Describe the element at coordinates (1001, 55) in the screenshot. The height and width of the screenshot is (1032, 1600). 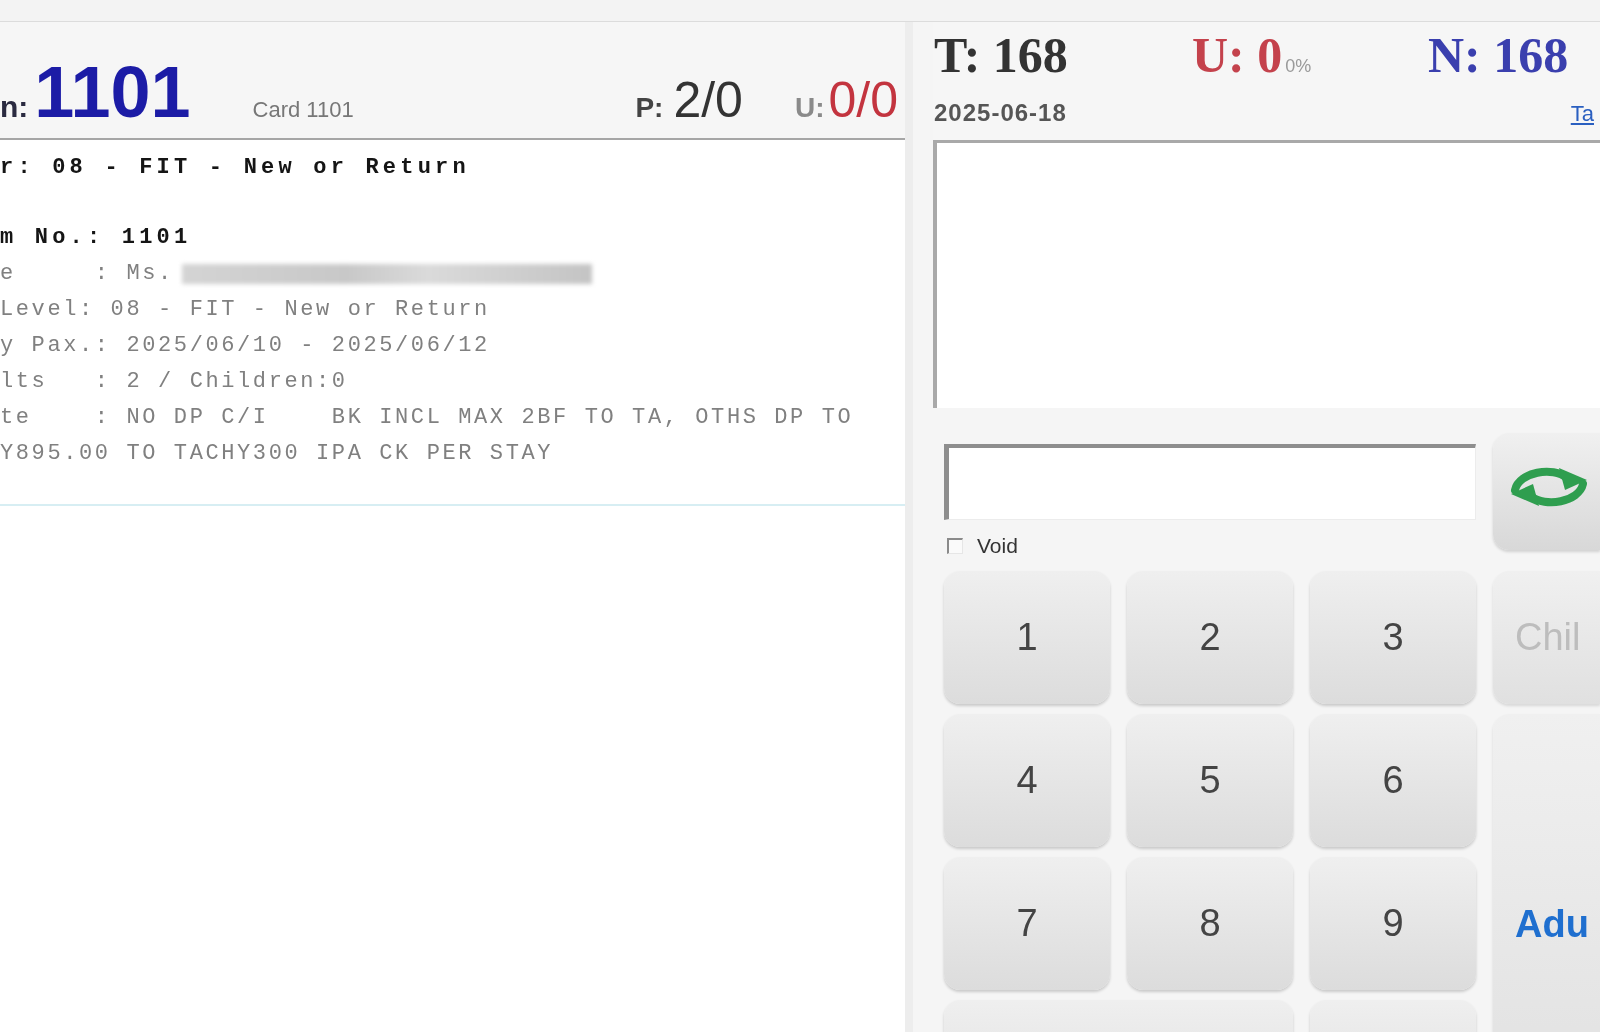
I see `total-count: T: 168` at that location.